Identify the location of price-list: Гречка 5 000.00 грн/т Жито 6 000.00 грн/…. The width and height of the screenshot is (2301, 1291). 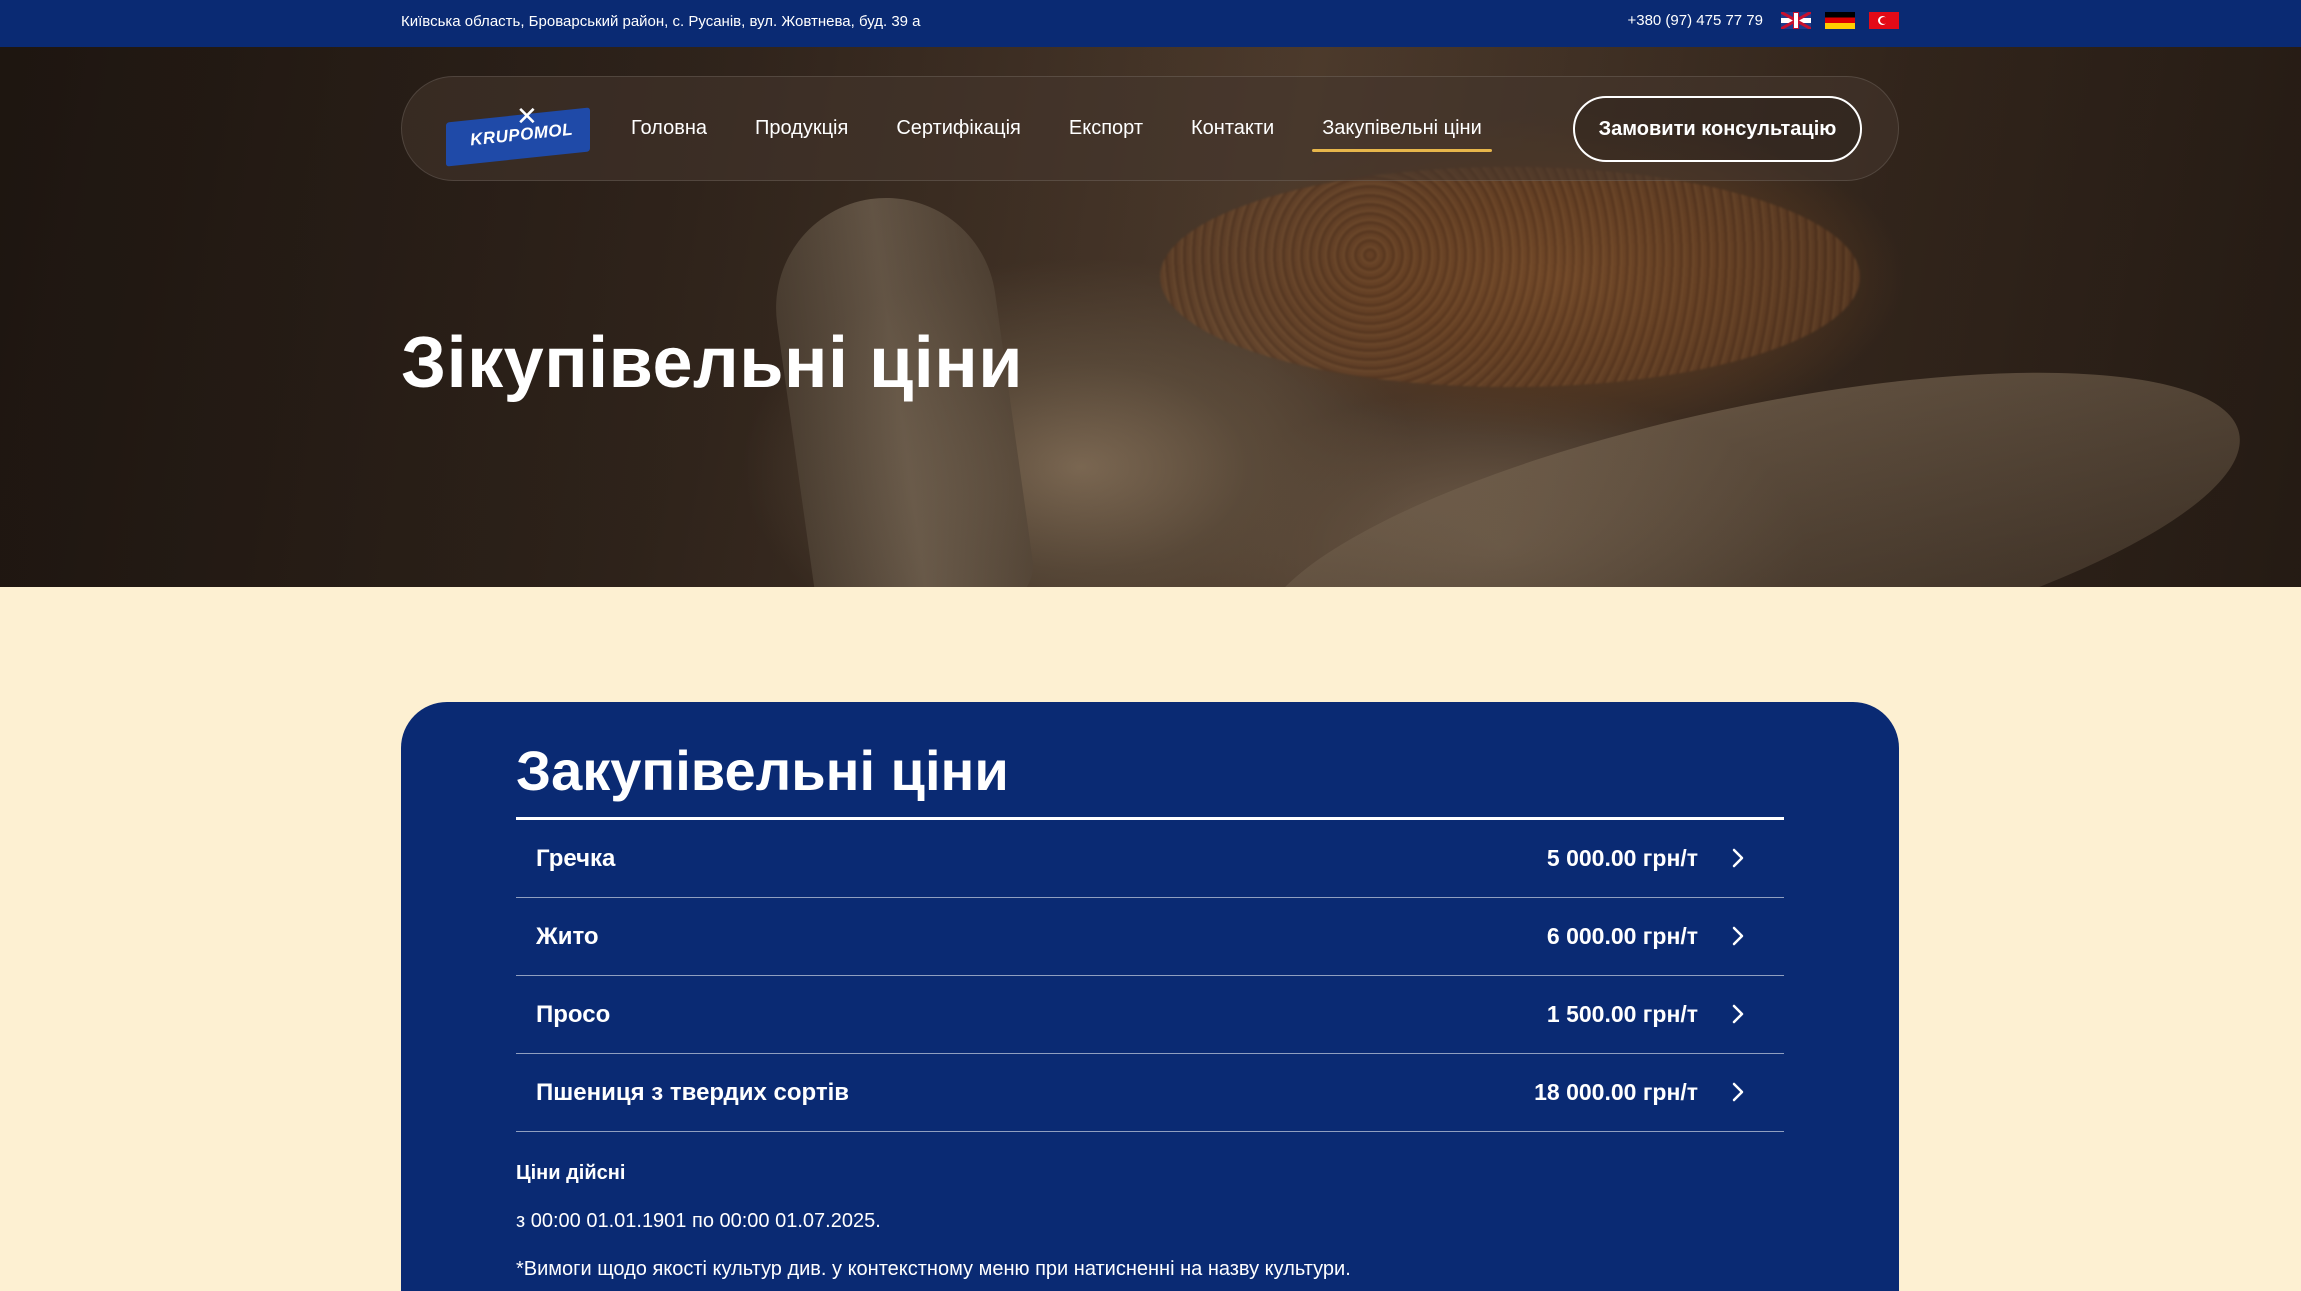
(1150, 976).